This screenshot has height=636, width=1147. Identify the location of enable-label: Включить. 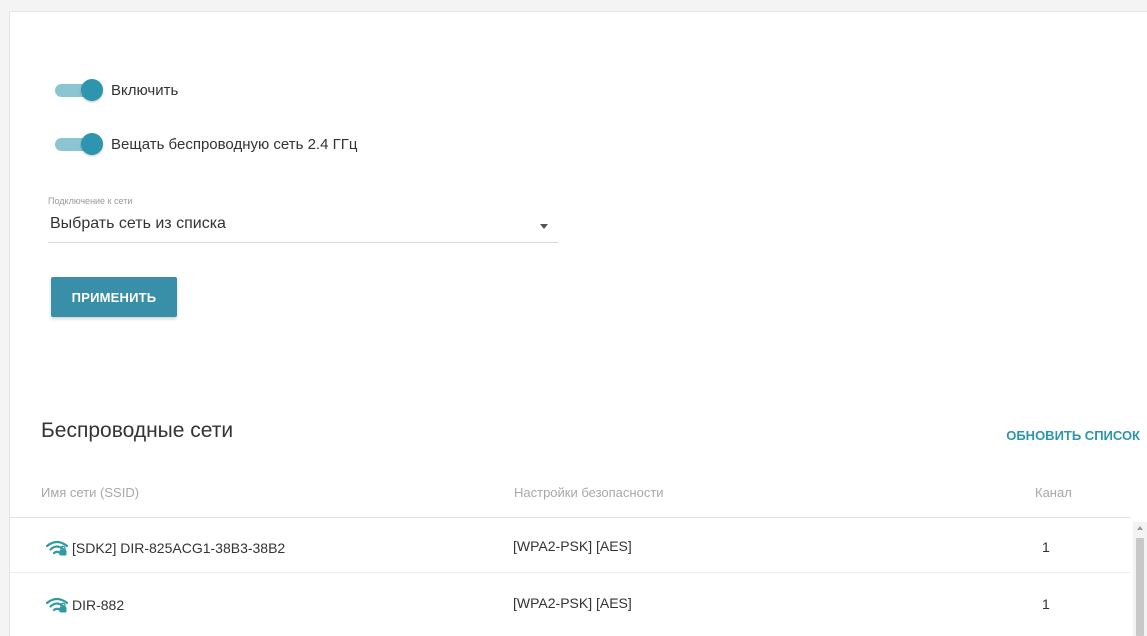
(145, 90).